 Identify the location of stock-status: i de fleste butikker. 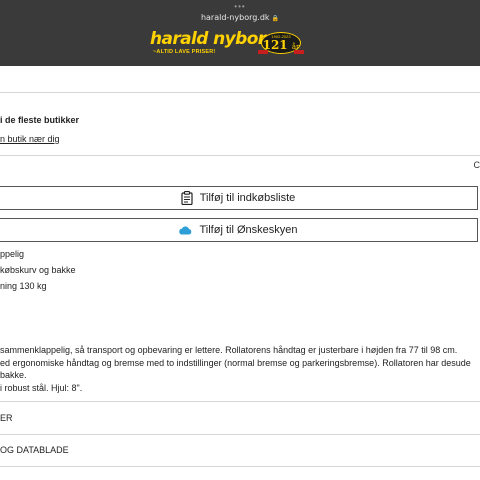
(40, 120).